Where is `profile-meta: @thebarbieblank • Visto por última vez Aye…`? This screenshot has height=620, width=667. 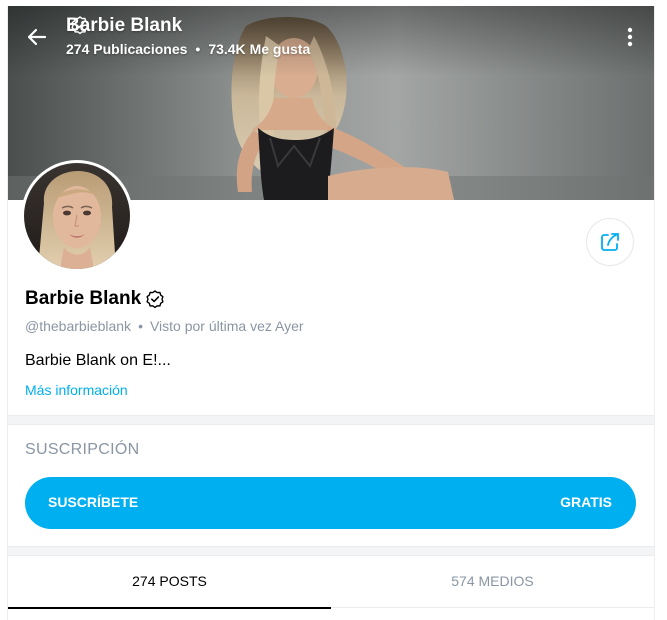 profile-meta: @thebarbieblank • Visto por última vez Aye… is located at coordinates (164, 326).